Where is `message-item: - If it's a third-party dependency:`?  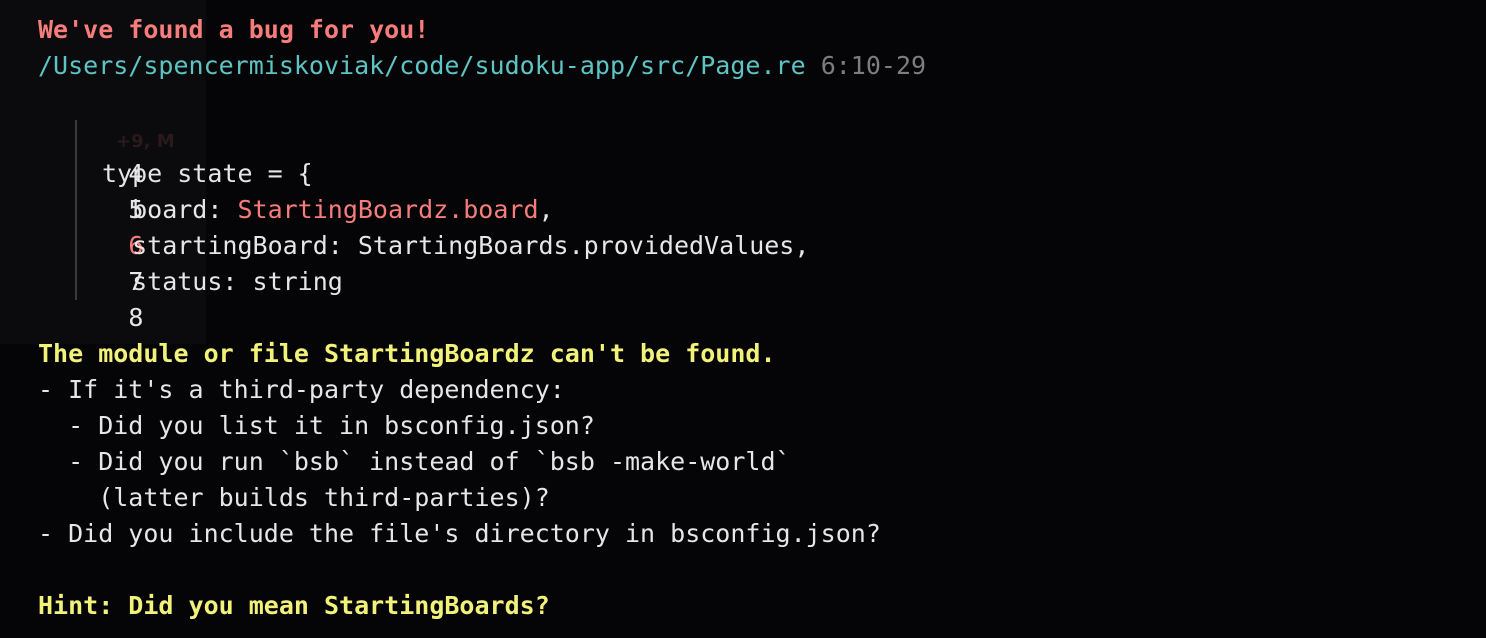
message-item: - If it's a third-party dependency: is located at coordinates (301, 389).